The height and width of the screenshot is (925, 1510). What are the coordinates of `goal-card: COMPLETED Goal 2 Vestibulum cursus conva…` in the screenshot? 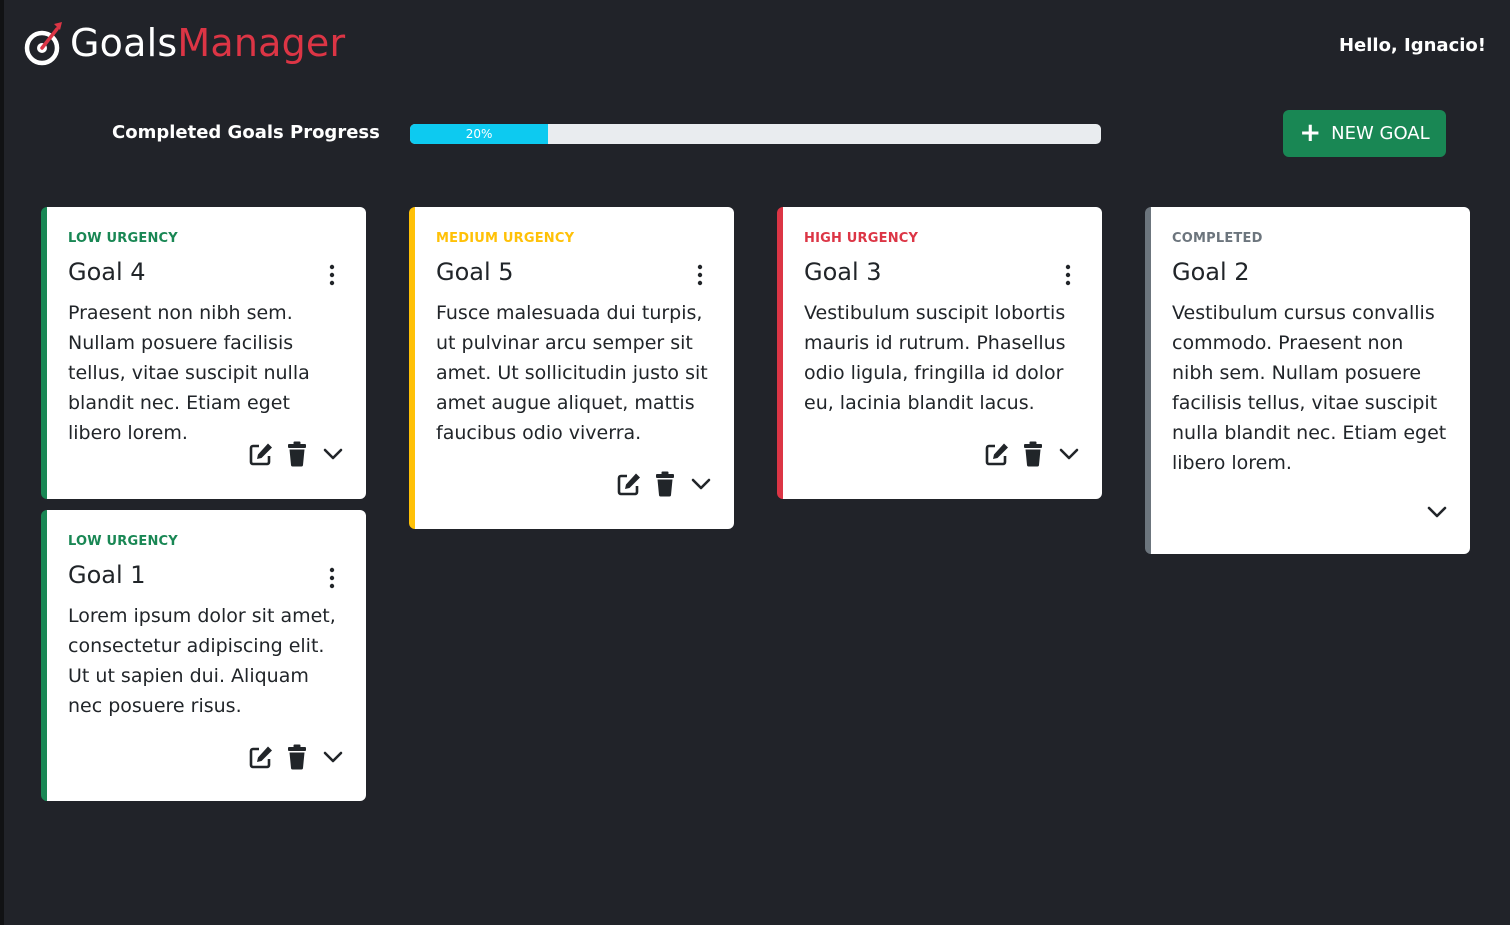 It's located at (1307, 380).